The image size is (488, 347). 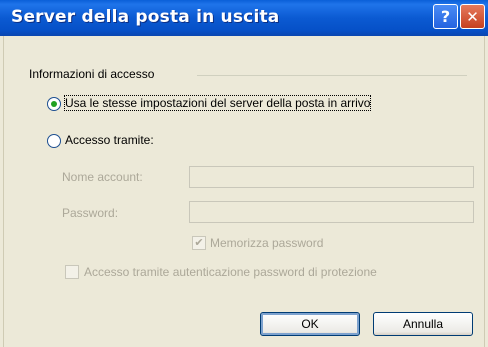 I want to click on password-label: Password:, so click(x=90, y=213).